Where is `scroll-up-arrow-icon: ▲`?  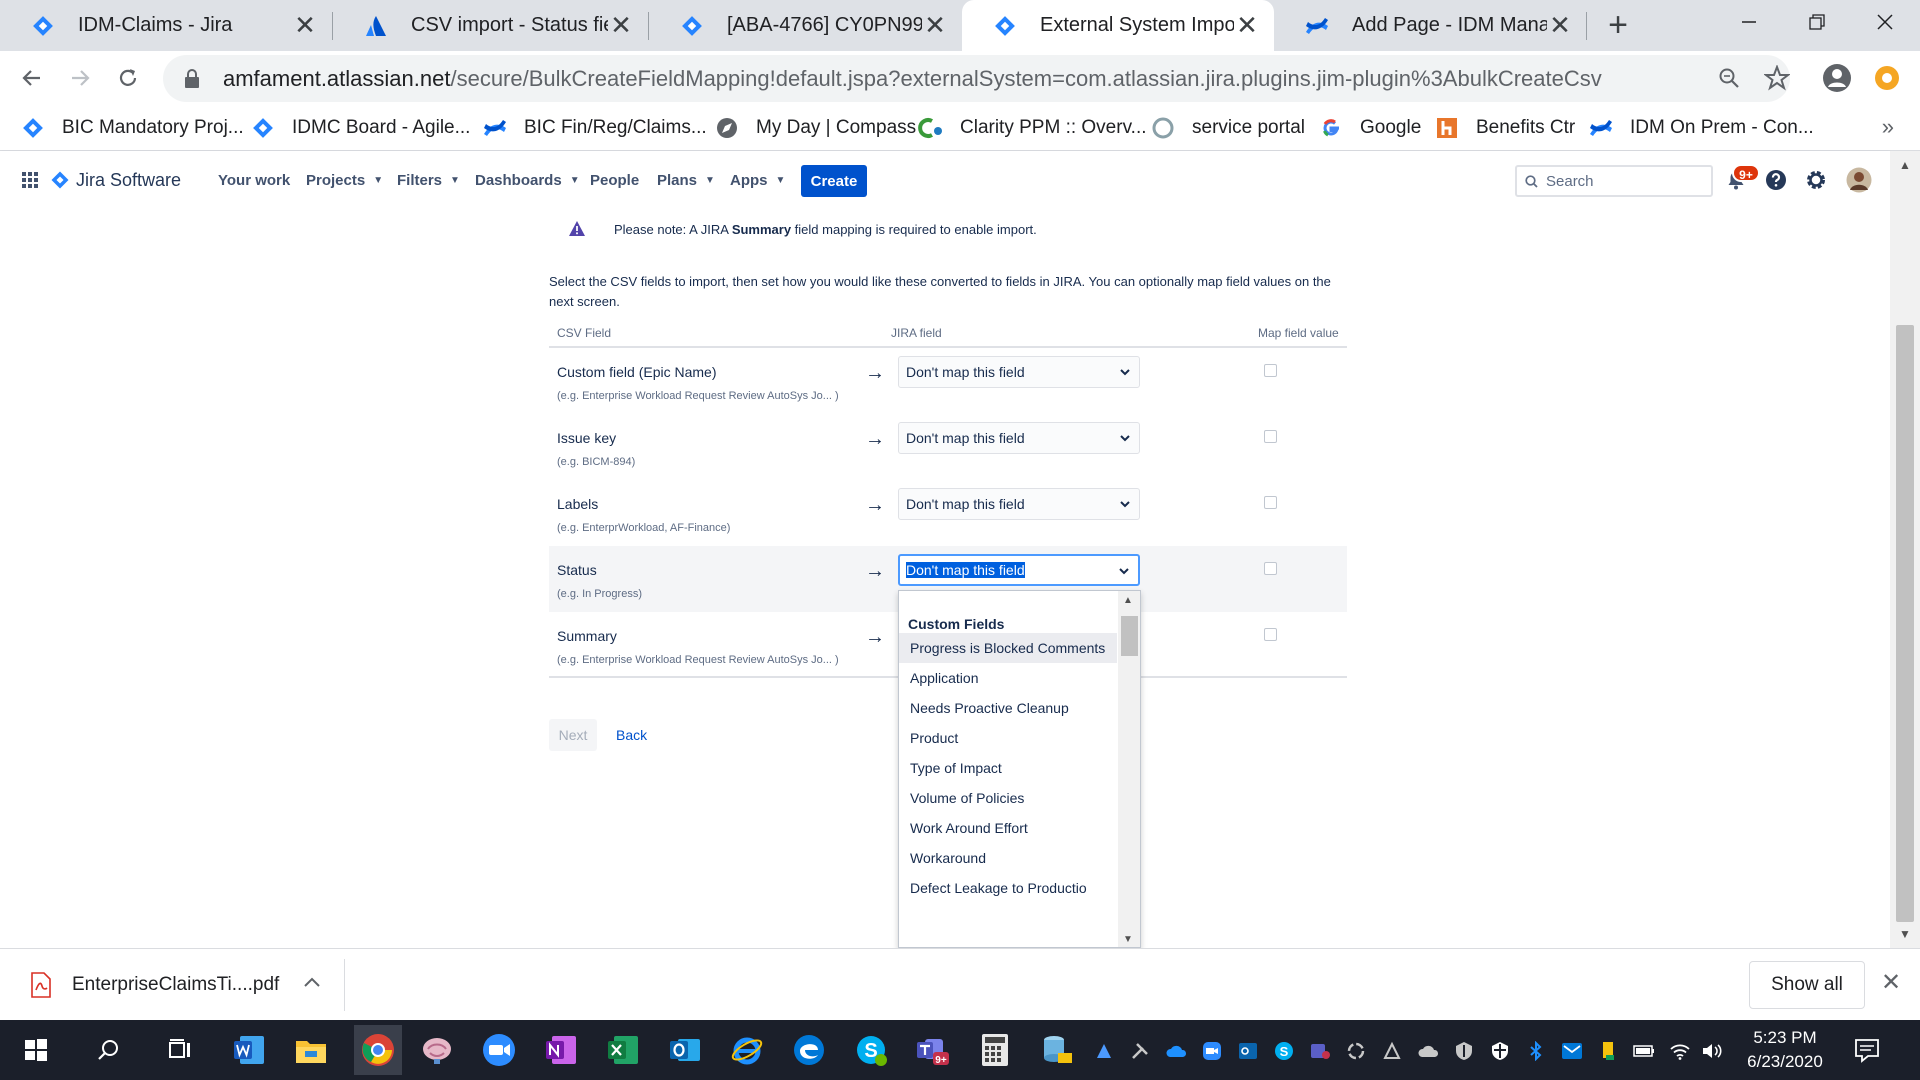 scroll-up-arrow-icon: ▲ is located at coordinates (1128, 600).